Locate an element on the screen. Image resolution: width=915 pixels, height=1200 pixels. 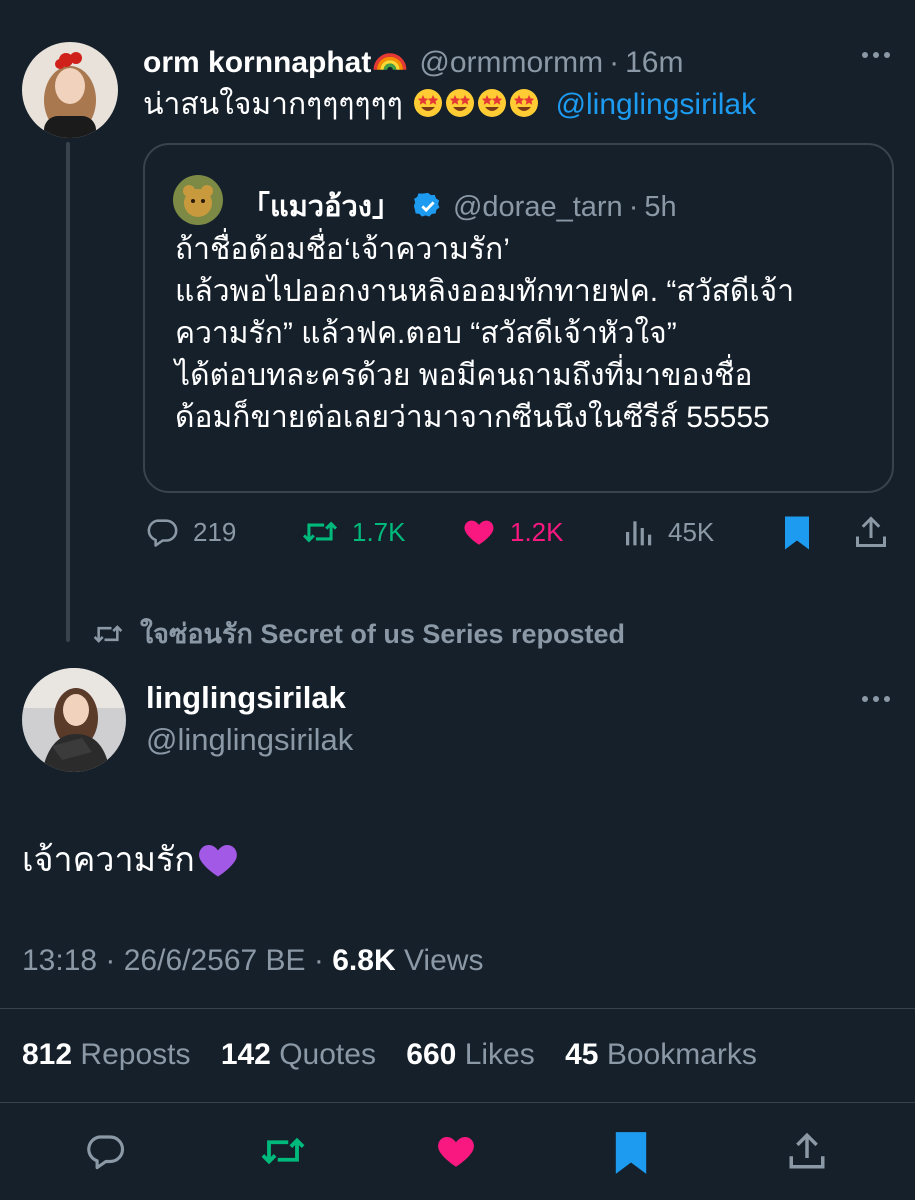
quoted-text-line: ความรัก” แล้วฟค.ตอบ “สวัสดีเจ้าหัวใจ” is located at coordinates (426, 333).